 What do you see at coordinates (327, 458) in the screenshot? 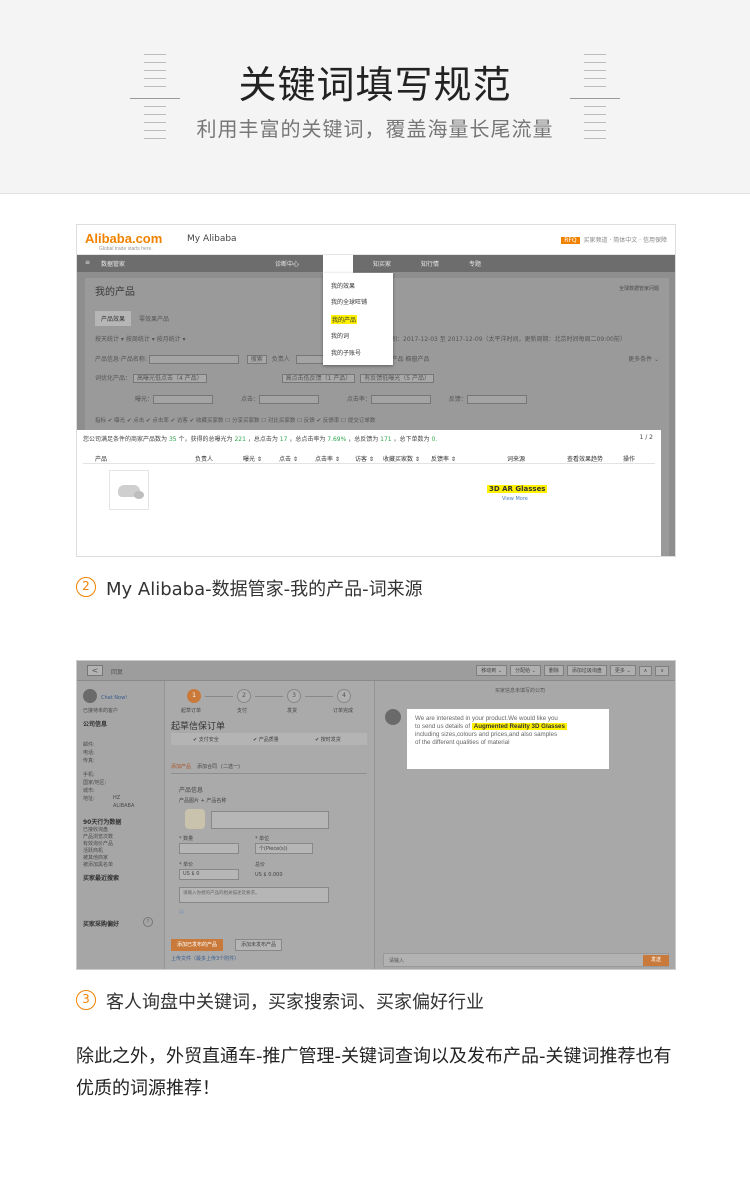
I see `col-ctr: 点击率 ⇕` at bounding box center [327, 458].